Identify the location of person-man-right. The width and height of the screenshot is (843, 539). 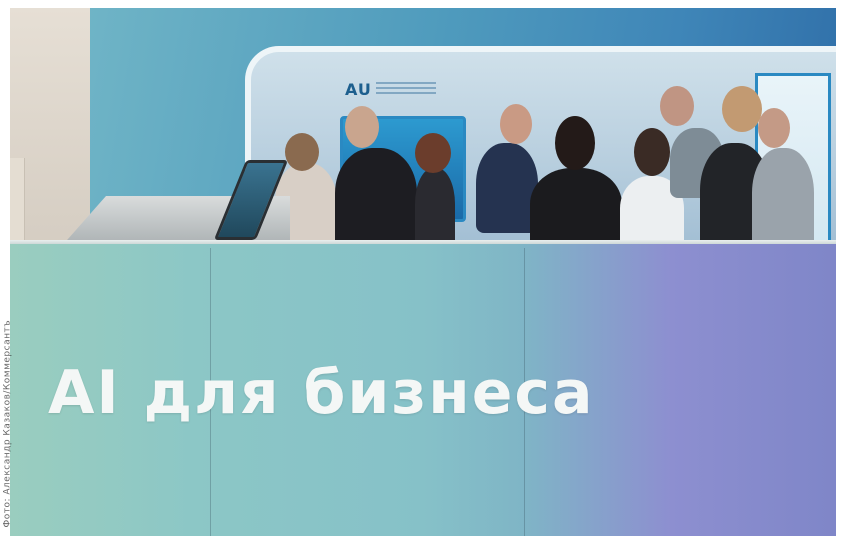
(783, 198).